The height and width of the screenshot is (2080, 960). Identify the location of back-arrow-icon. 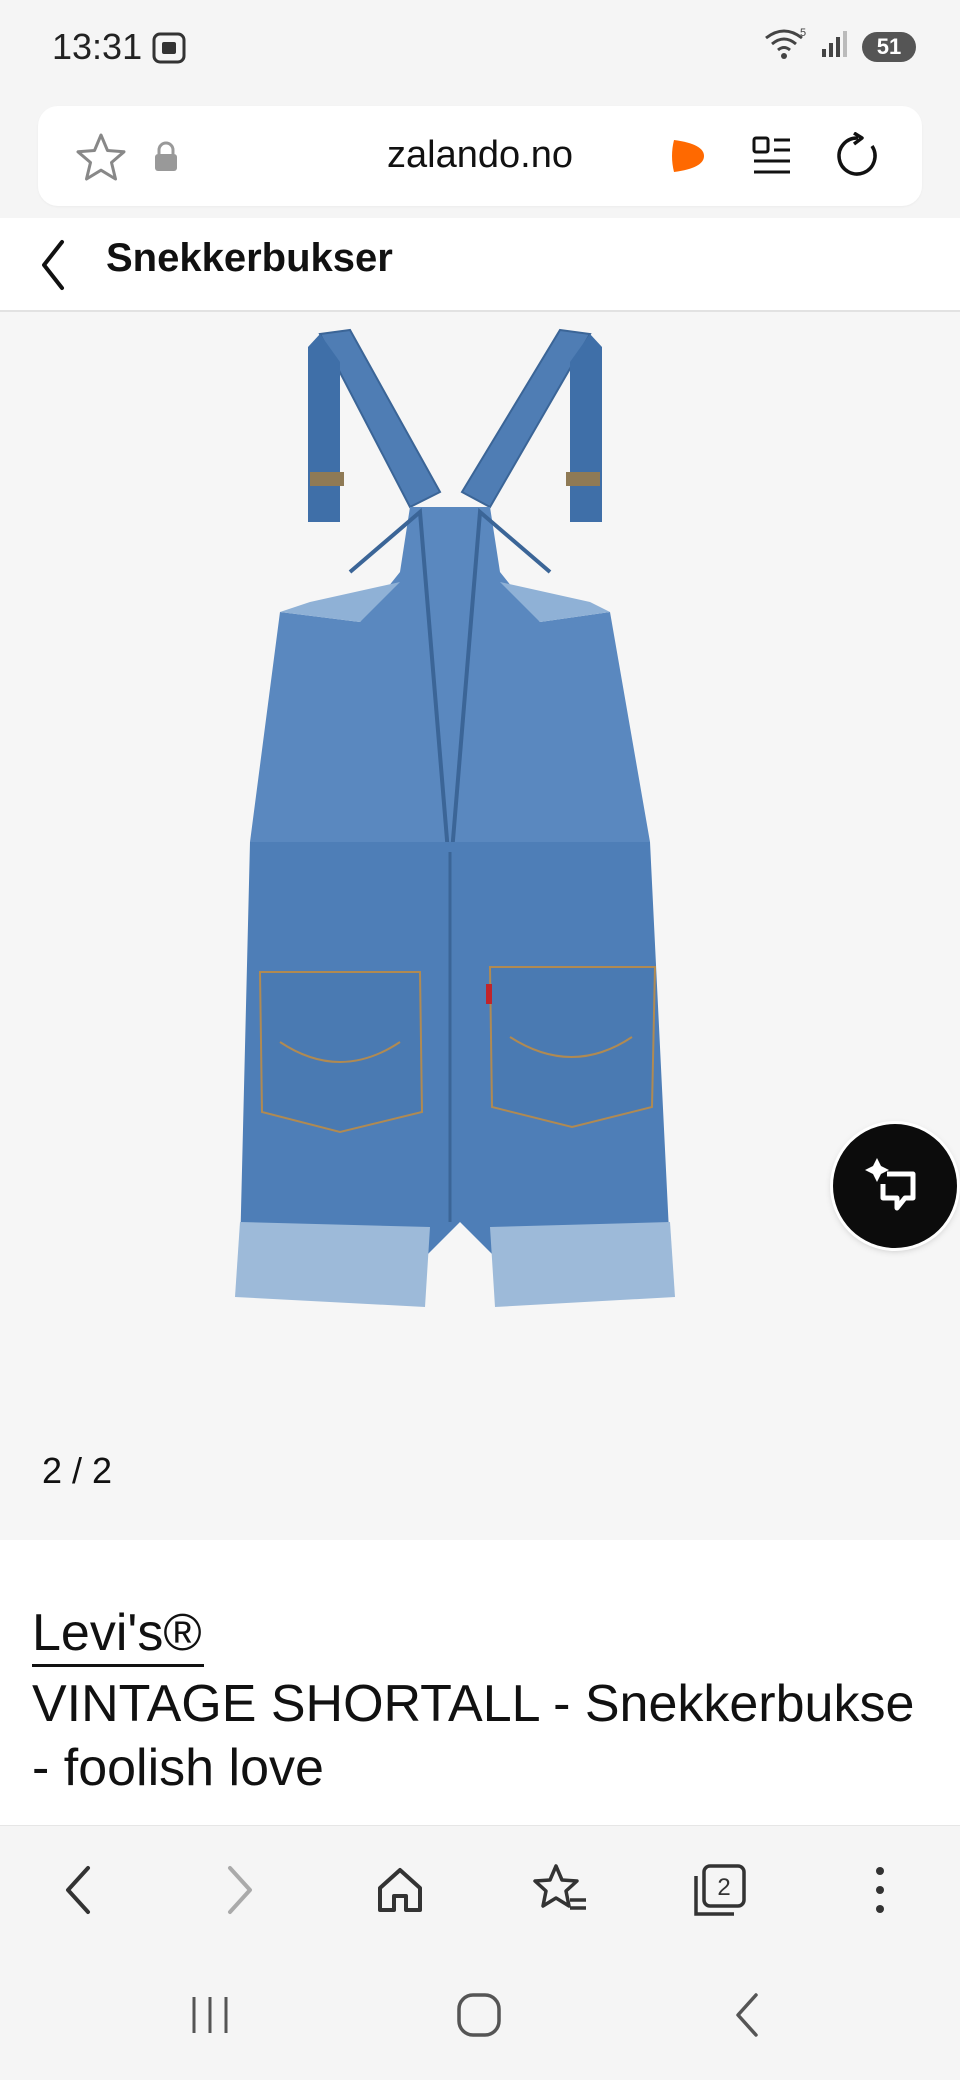
(54, 267).